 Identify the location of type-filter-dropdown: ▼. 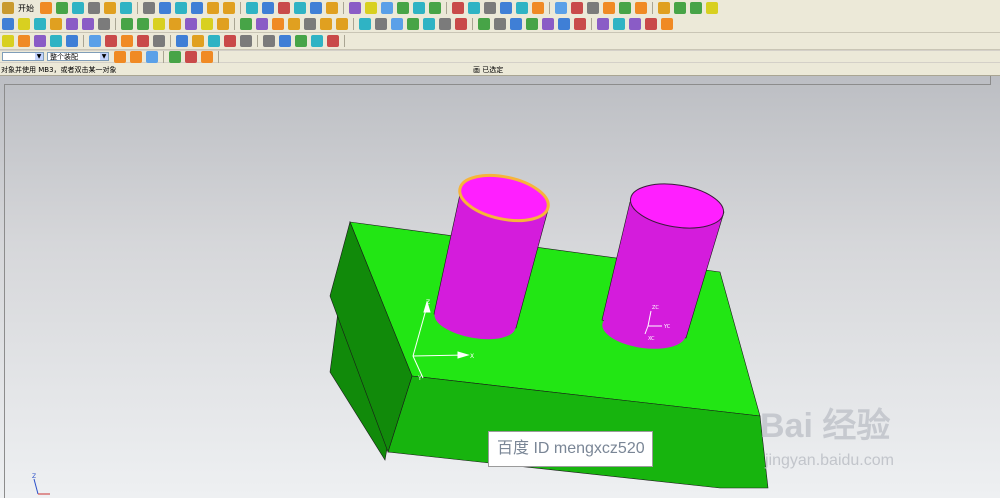
(23, 56).